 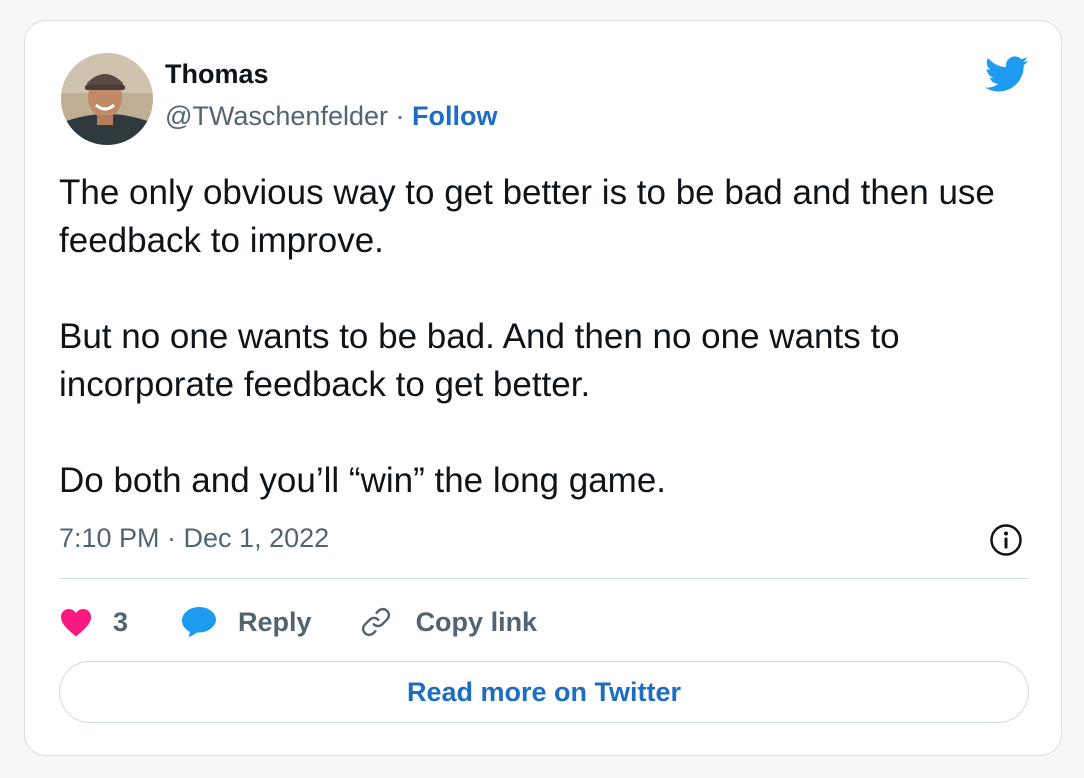 I want to click on author-handle: @TWaschenfelder, so click(x=276, y=116).